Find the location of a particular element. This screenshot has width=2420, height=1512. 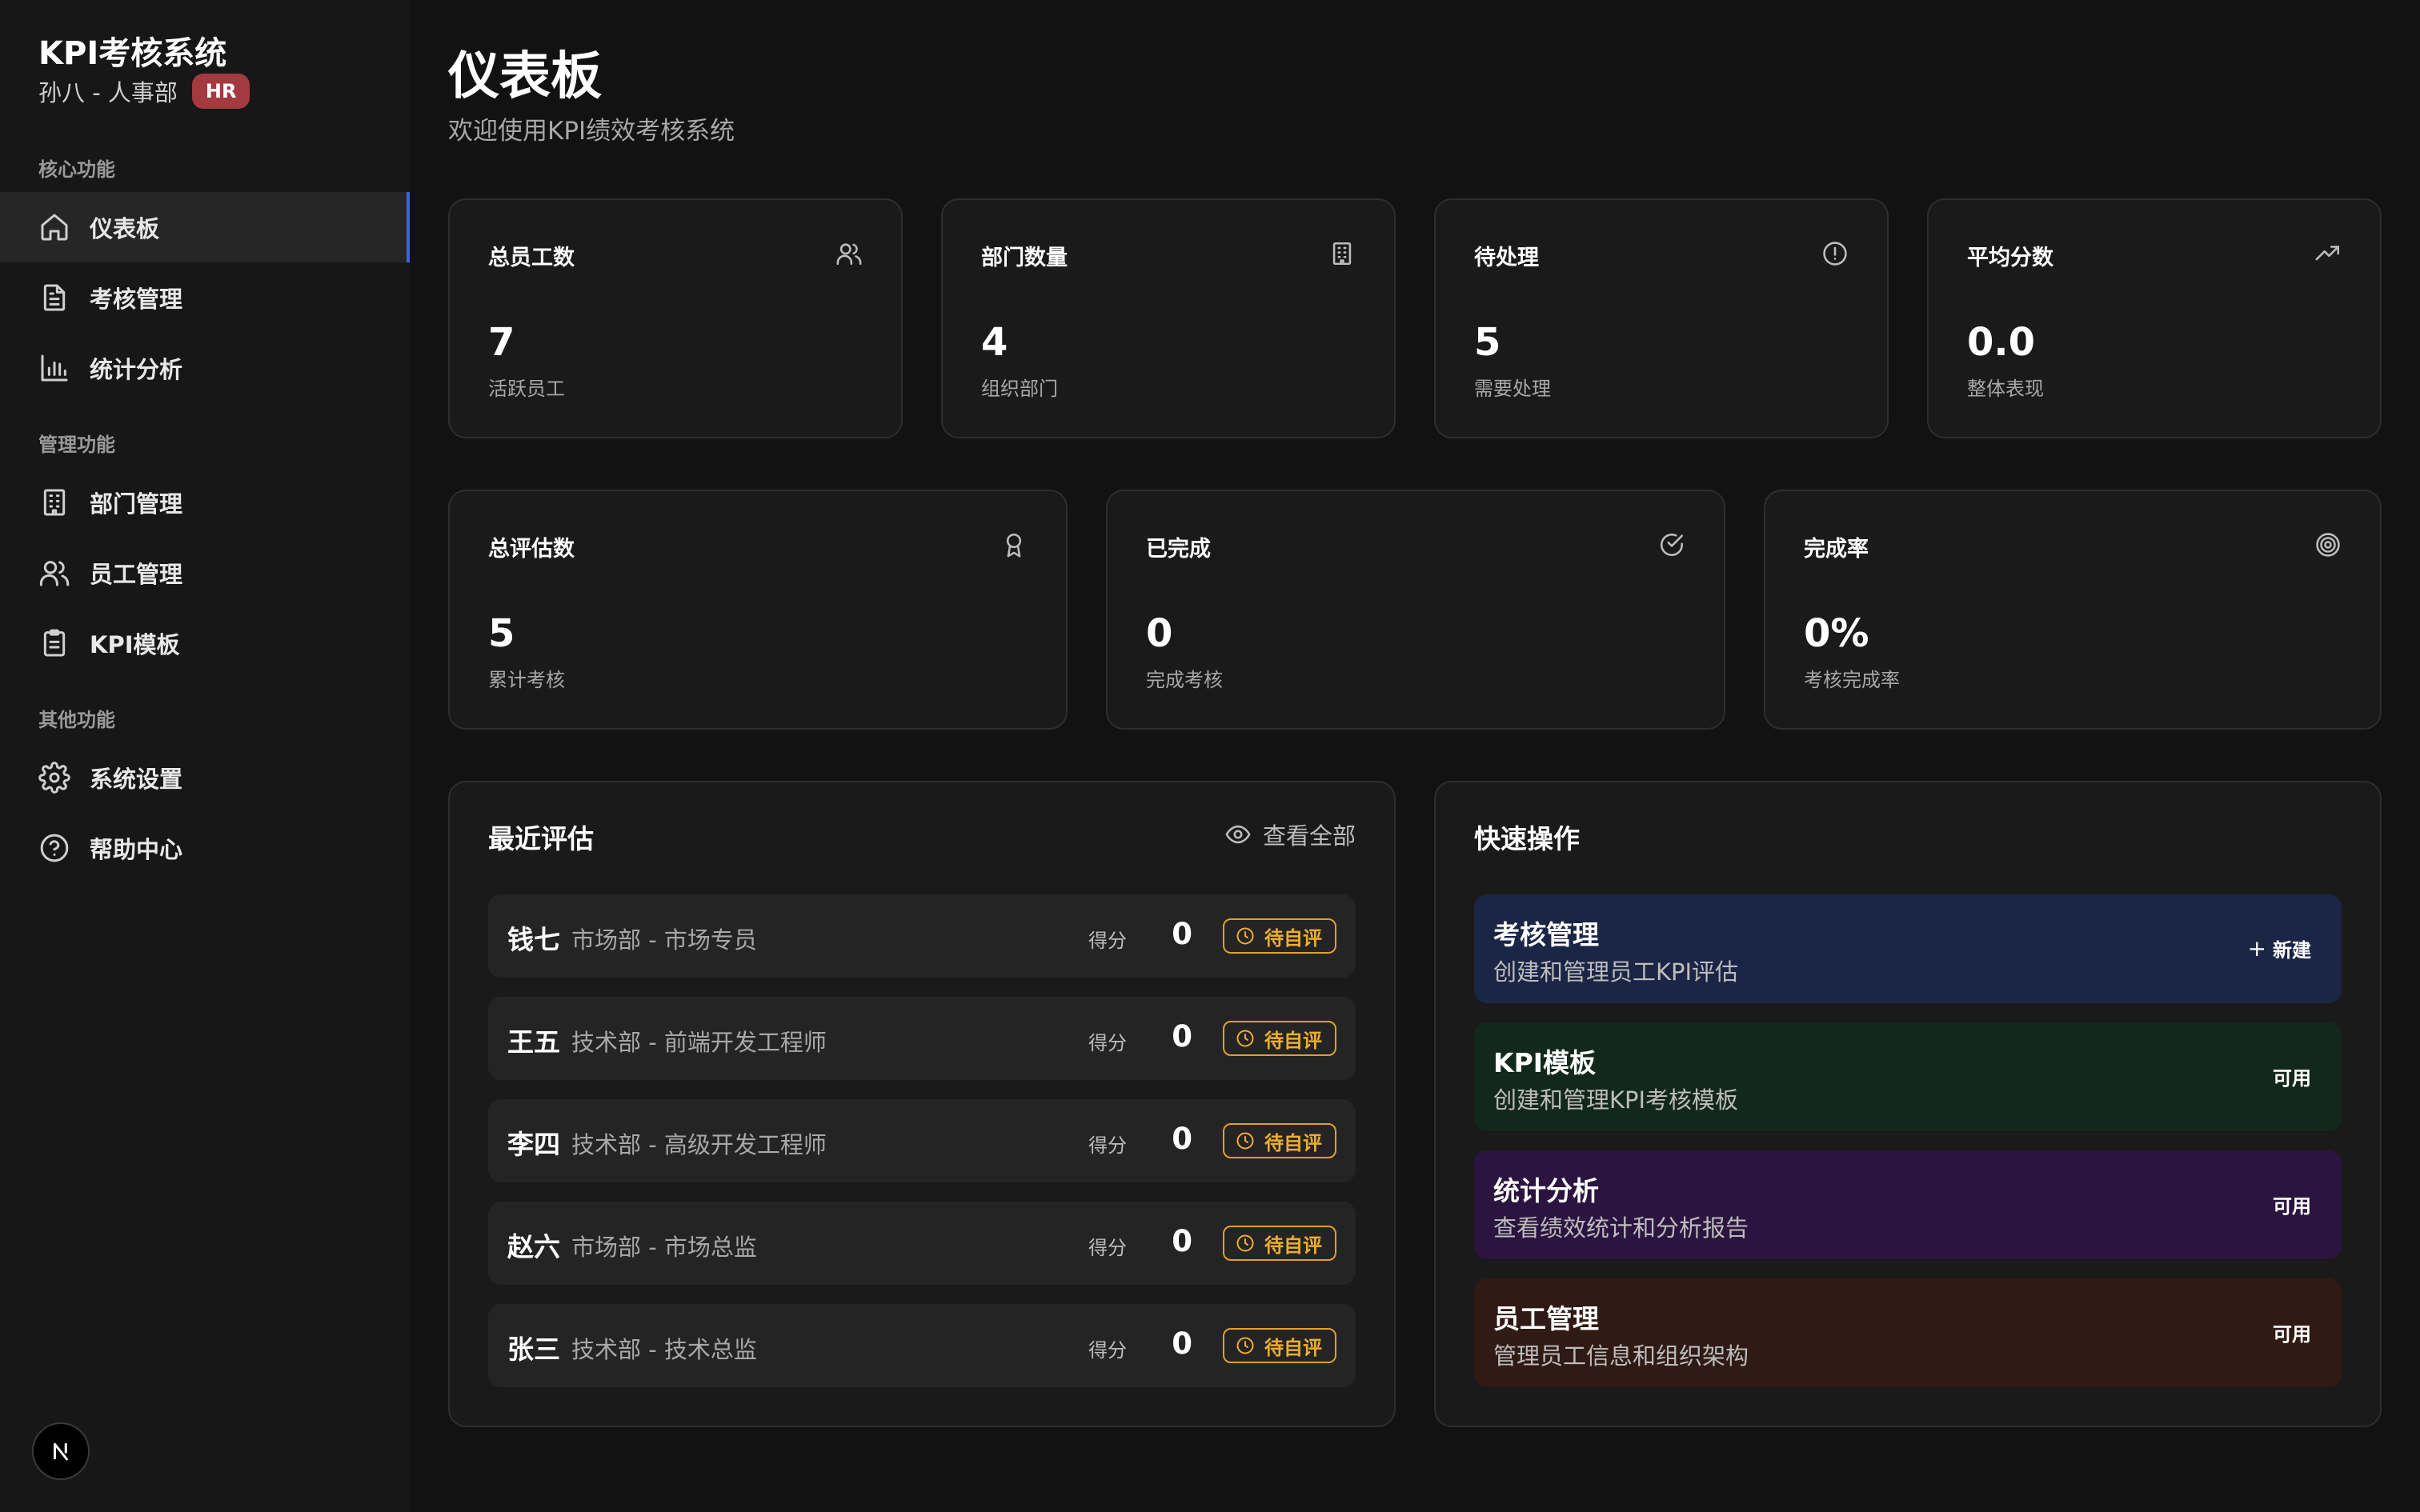

sidebar-item-label: KPI模板 is located at coordinates (135, 644).